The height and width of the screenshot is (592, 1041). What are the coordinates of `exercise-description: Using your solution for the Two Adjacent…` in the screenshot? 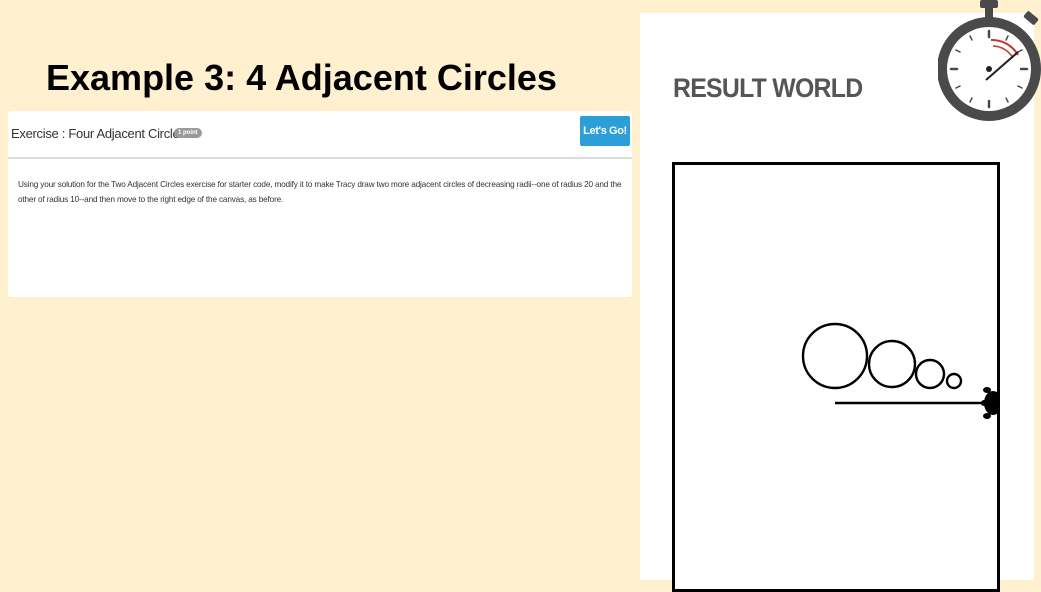 It's located at (320, 192).